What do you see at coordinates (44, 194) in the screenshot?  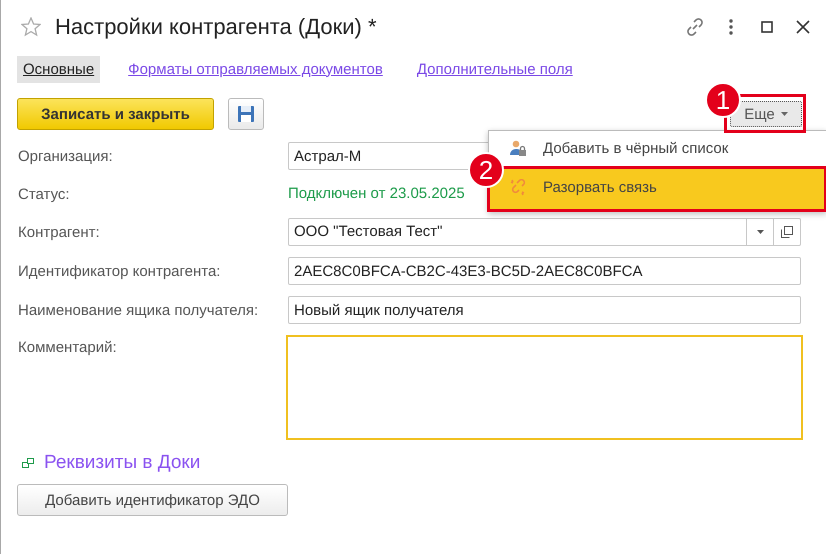 I see `field-label: Статус:` at bounding box center [44, 194].